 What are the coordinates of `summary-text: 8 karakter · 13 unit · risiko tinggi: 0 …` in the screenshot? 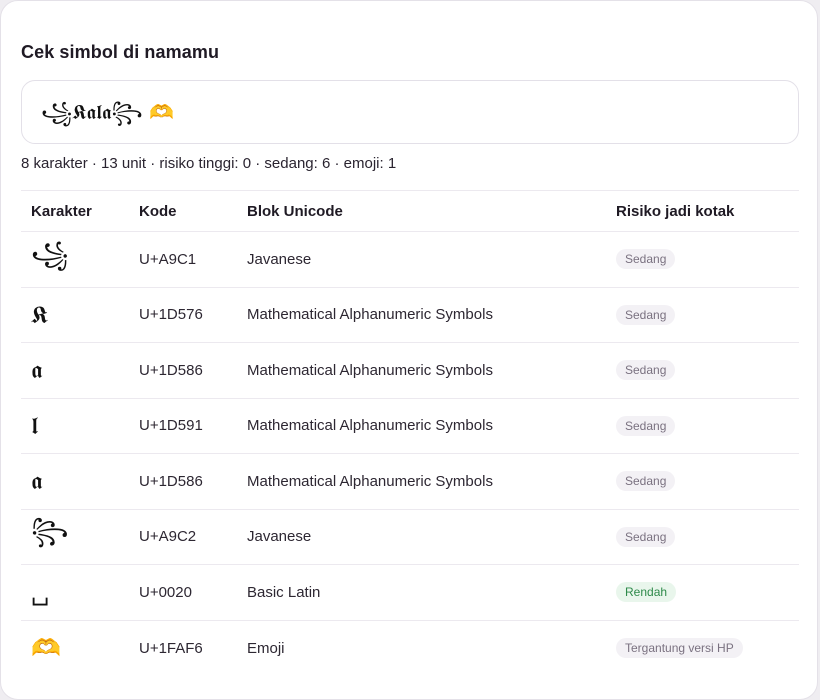 It's located at (209, 163).